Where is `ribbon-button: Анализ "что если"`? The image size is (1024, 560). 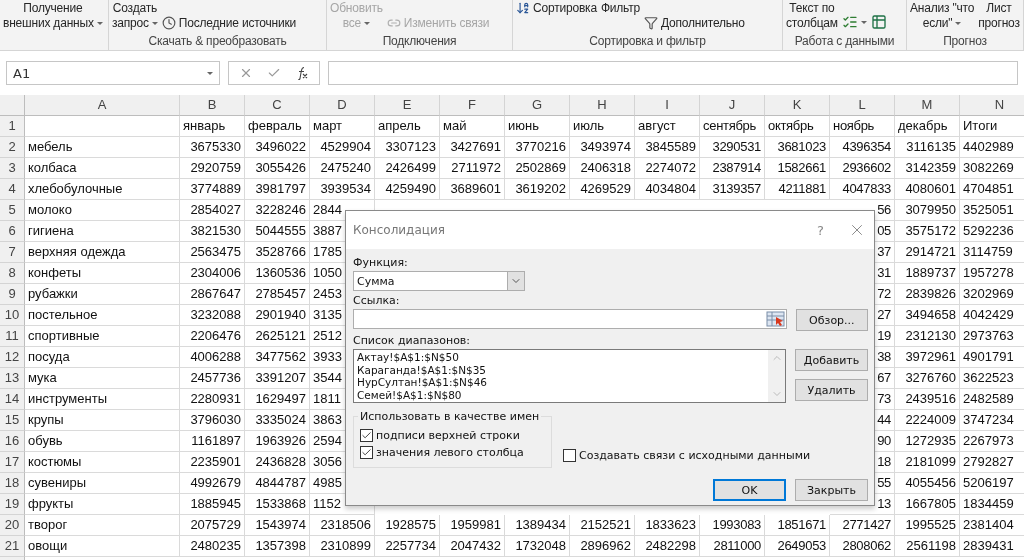
ribbon-button: Анализ "что если" is located at coordinates (942, 16).